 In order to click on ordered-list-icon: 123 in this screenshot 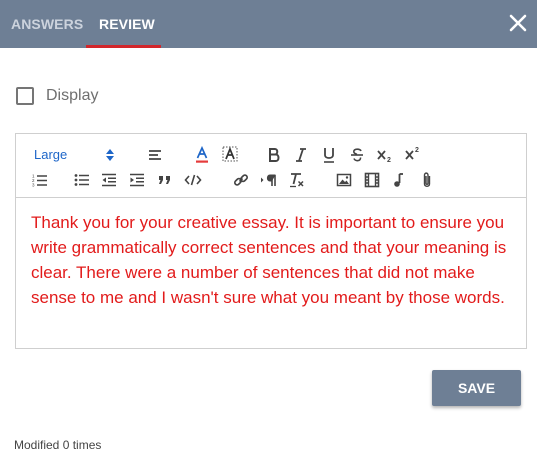, I will do `click(40, 180)`.